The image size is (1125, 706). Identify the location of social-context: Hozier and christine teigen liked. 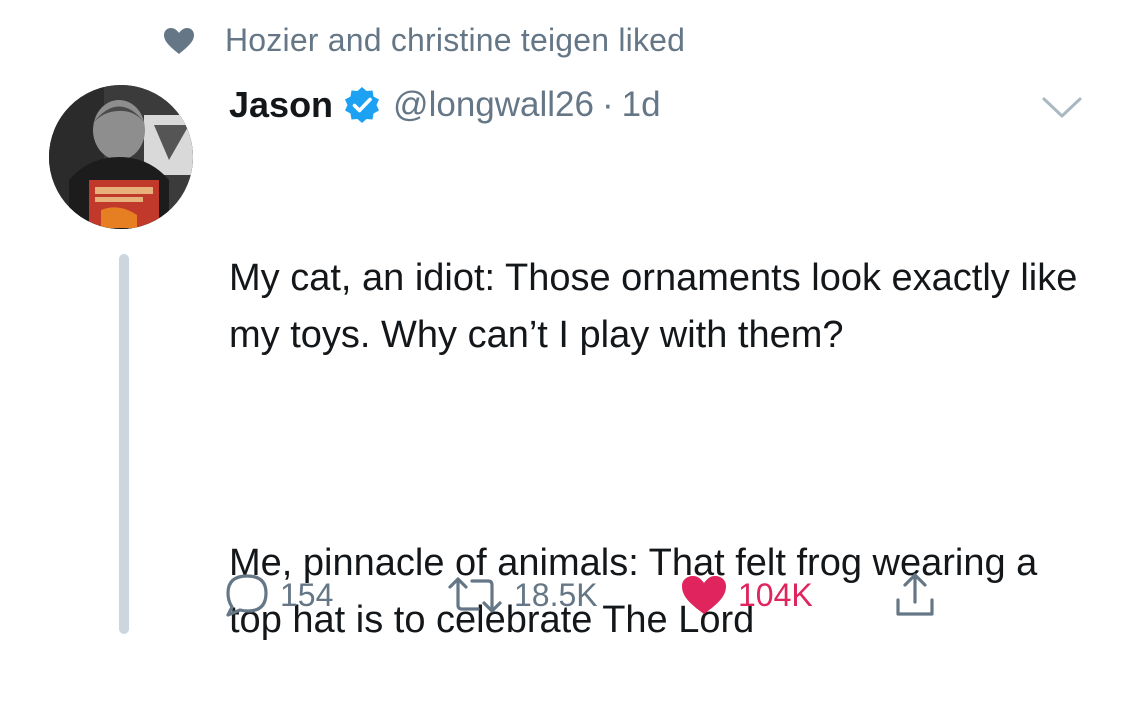
(424, 40).